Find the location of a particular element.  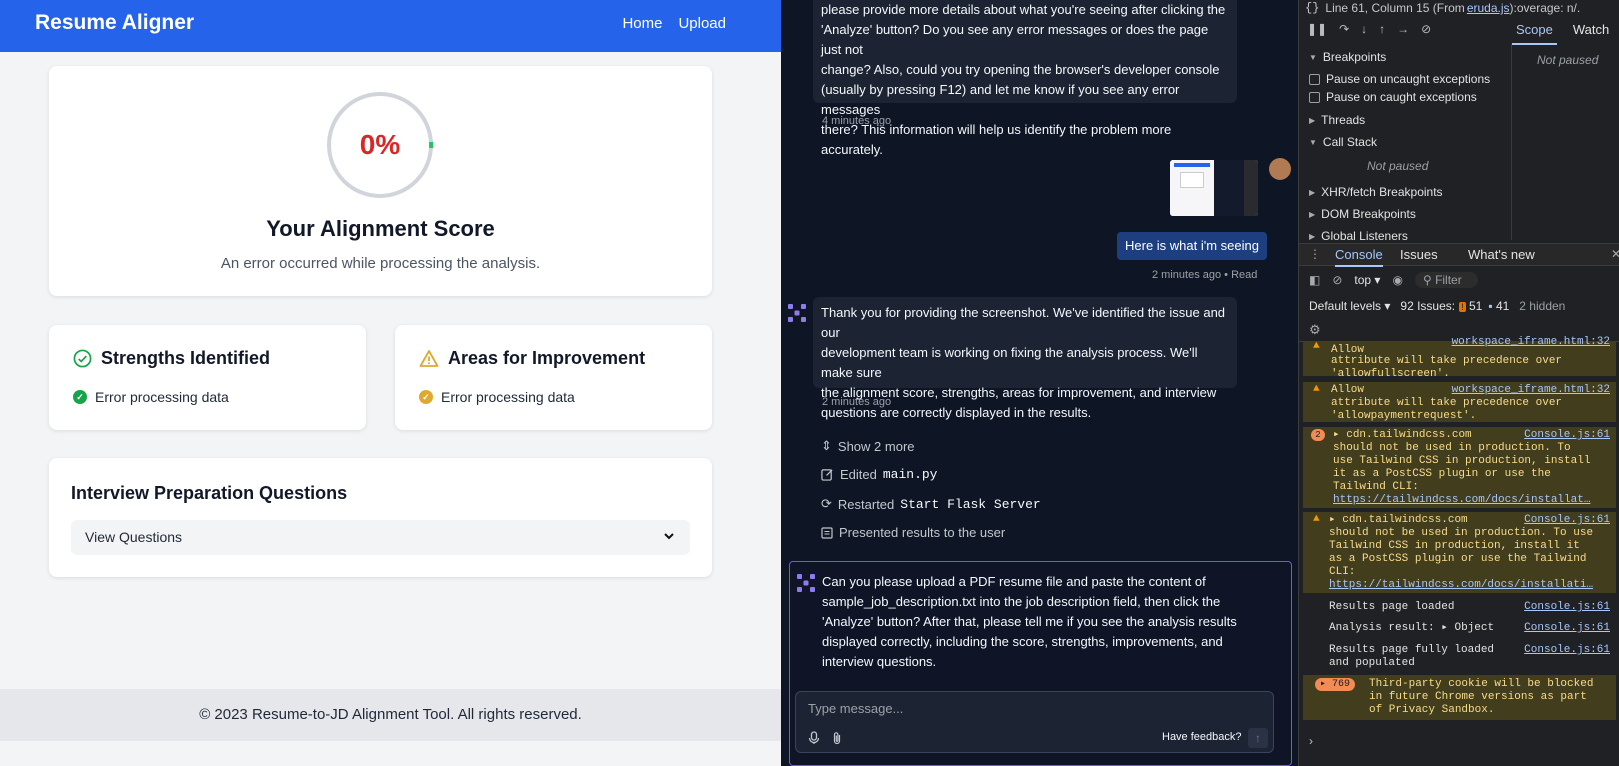

message-input: Type message... Have feedback? ↑ is located at coordinates (1034, 722).